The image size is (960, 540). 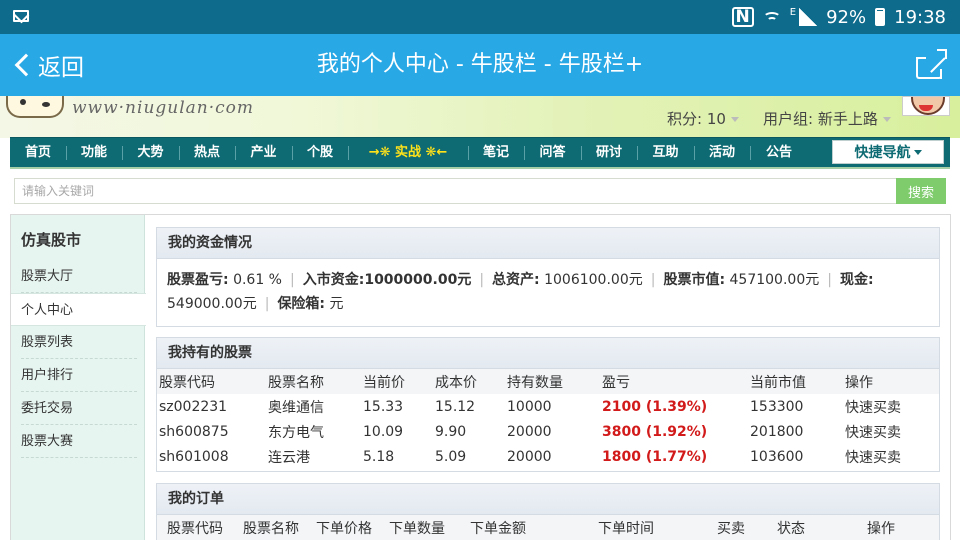 What do you see at coordinates (552, 153) in the screenshot?
I see `nav-item-qa: 问答` at bounding box center [552, 153].